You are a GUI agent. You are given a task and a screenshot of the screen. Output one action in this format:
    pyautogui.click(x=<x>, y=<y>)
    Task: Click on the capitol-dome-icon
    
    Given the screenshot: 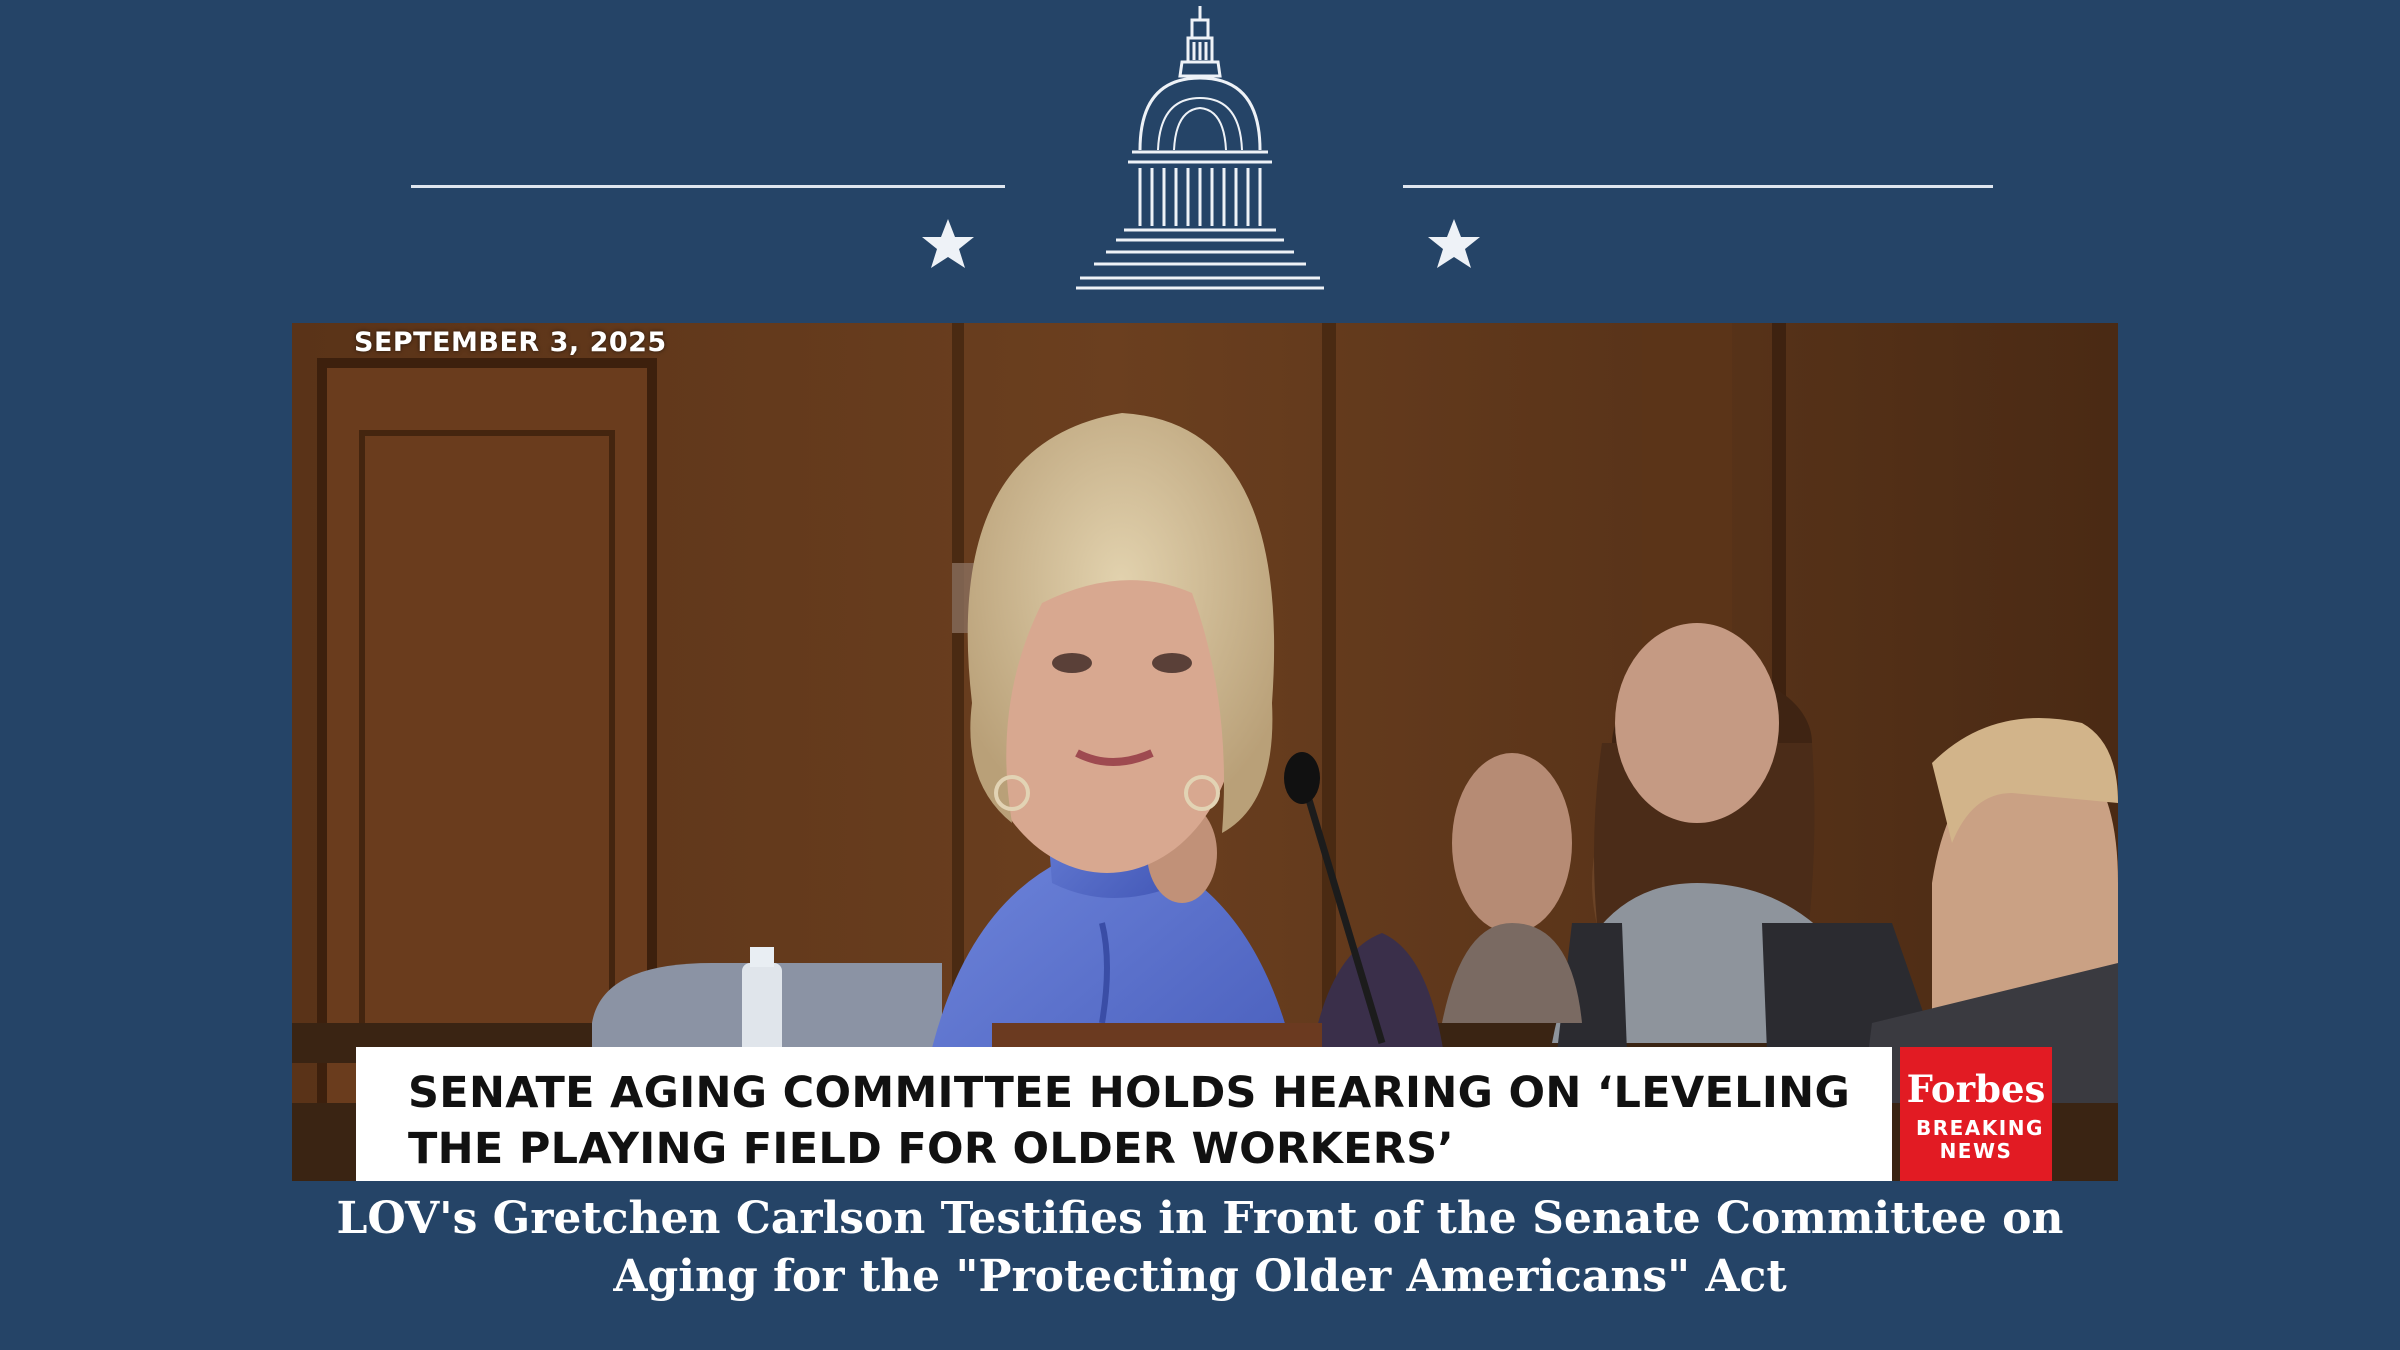 What is the action you would take?
    pyautogui.click(x=1200, y=148)
    